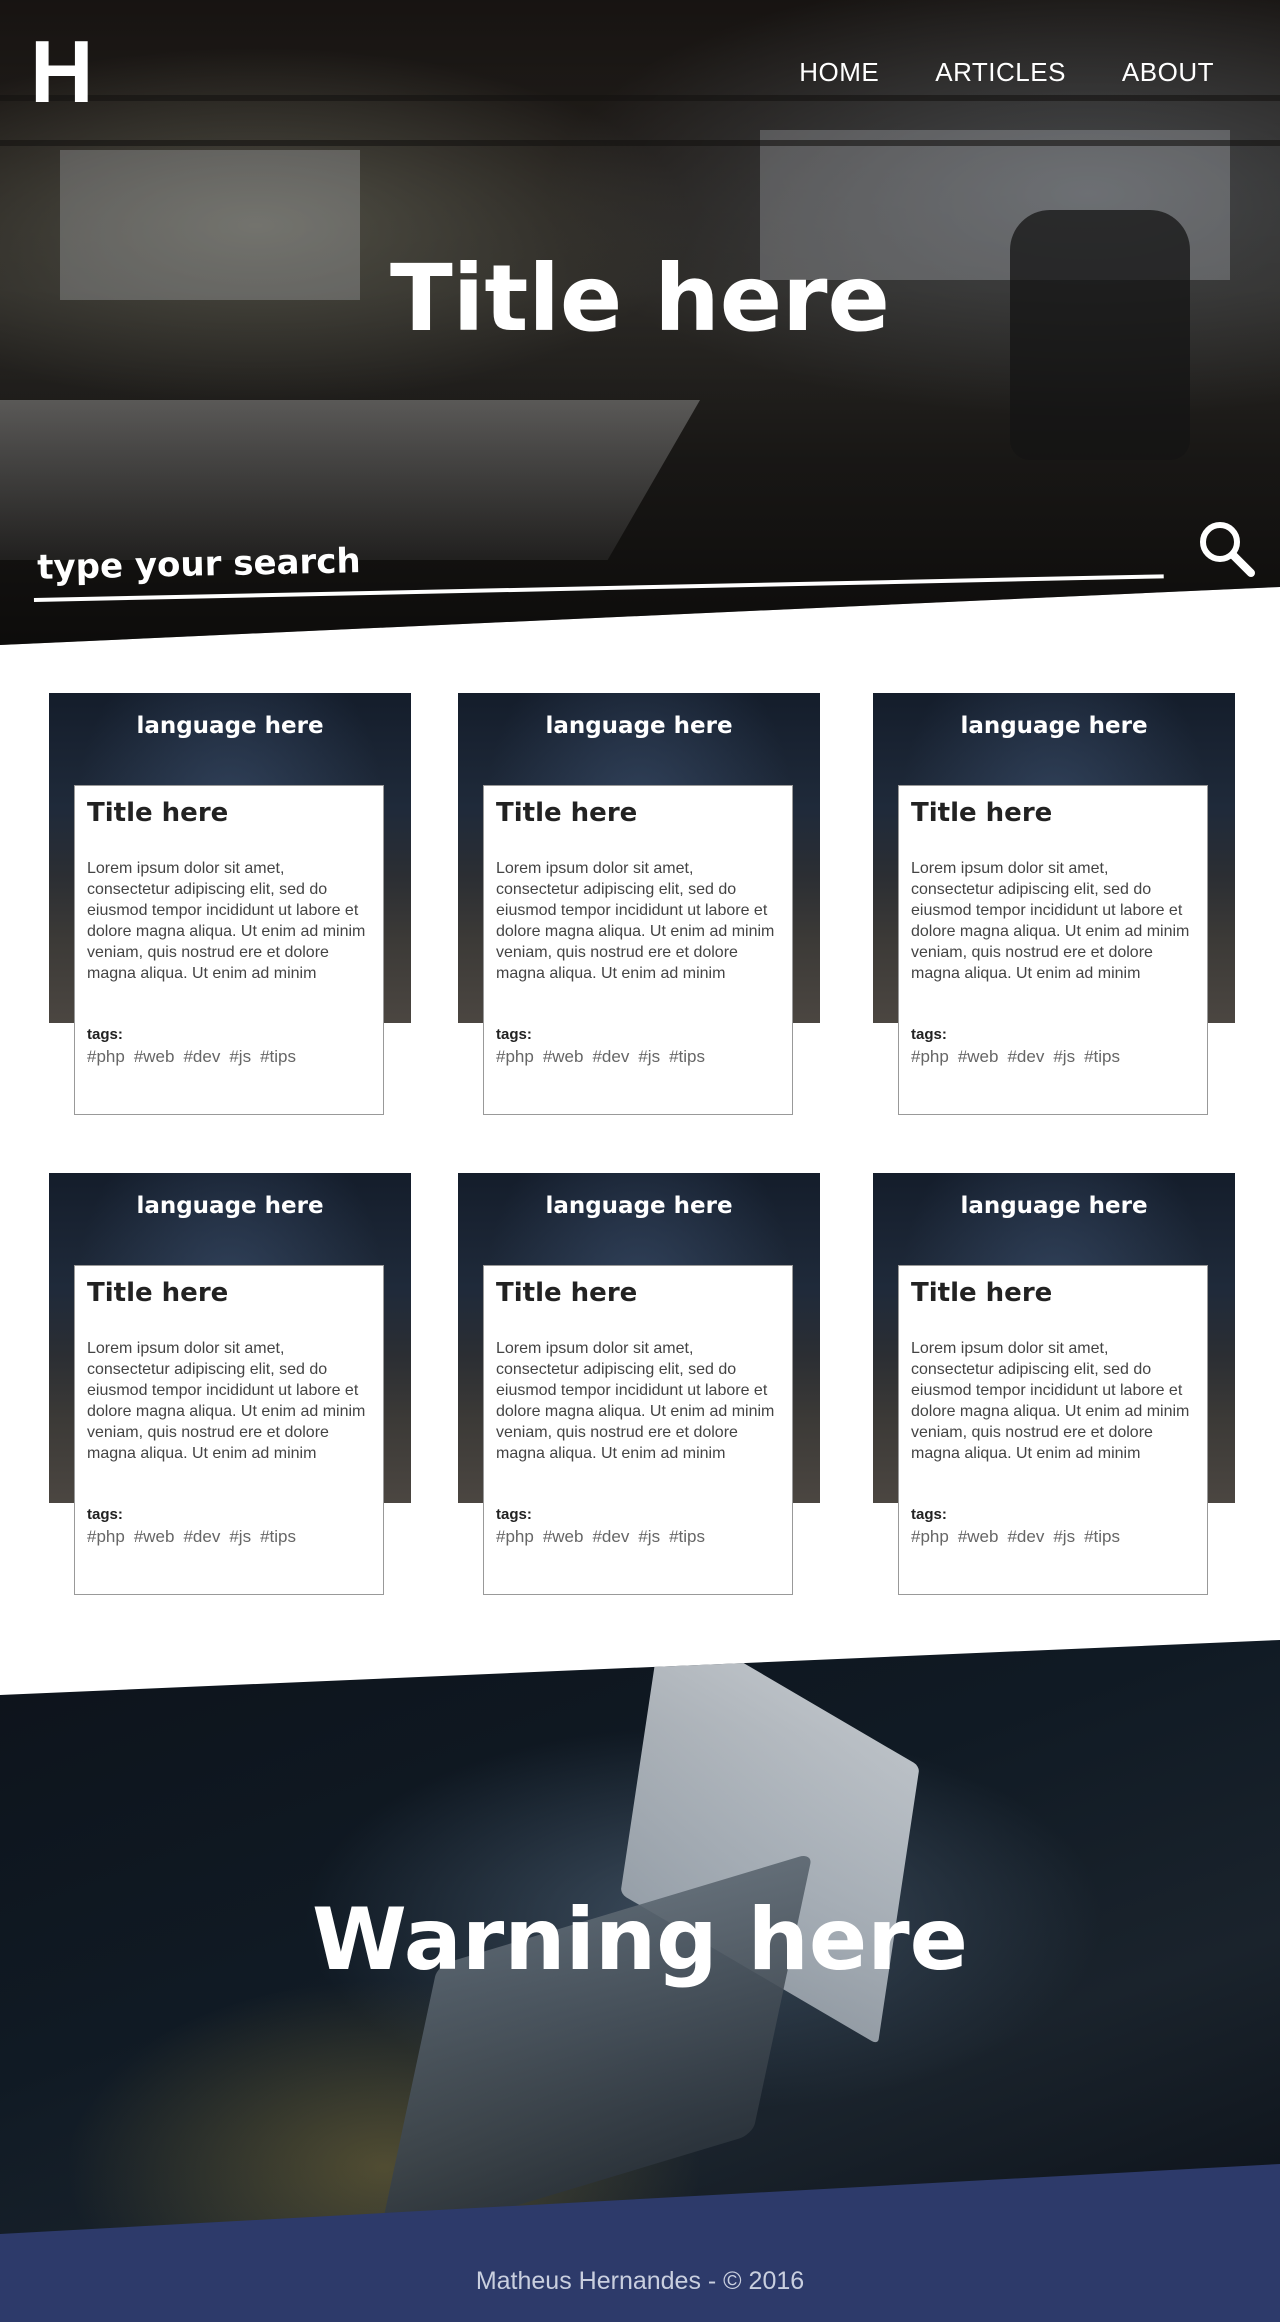 Image resolution: width=1280 pixels, height=2322 pixels. What do you see at coordinates (640, 1940) in the screenshot?
I see `warning-title: Warning here` at bounding box center [640, 1940].